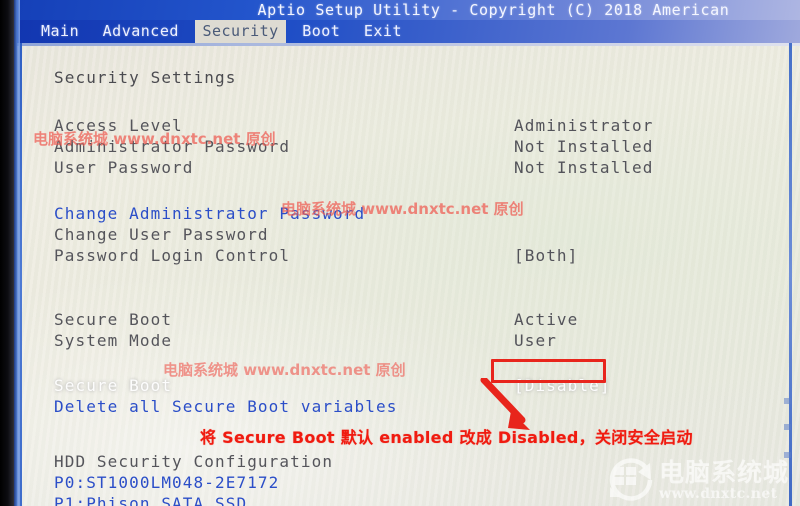  I want to click on section-label-hdd-security-configuration: HDD Security Configuration, so click(194, 461).